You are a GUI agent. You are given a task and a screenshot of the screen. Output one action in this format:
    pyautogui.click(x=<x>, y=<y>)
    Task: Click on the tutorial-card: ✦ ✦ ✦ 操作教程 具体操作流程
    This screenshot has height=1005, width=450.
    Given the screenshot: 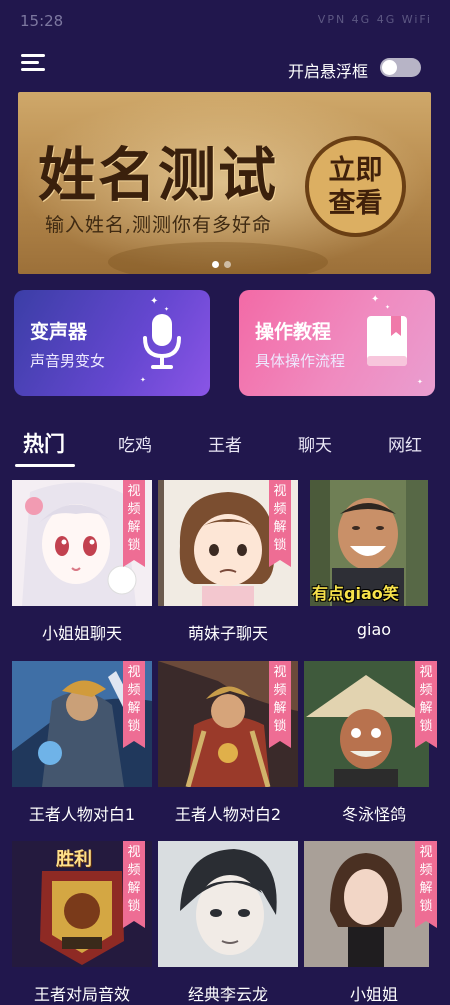 What is the action you would take?
    pyautogui.click(x=337, y=343)
    